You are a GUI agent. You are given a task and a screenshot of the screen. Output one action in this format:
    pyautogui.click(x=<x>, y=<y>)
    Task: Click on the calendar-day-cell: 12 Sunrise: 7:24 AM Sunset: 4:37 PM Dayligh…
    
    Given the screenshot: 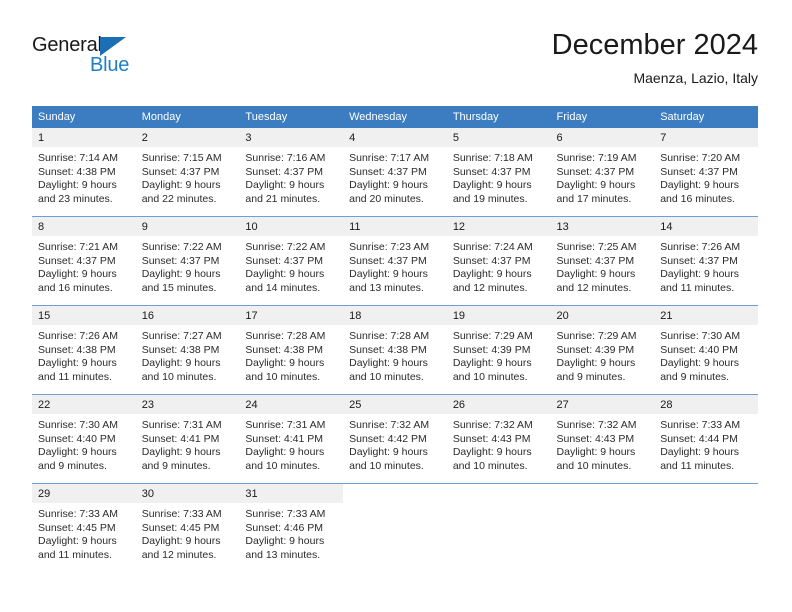 What is the action you would take?
    pyautogui.click(x=498, y=261)
    